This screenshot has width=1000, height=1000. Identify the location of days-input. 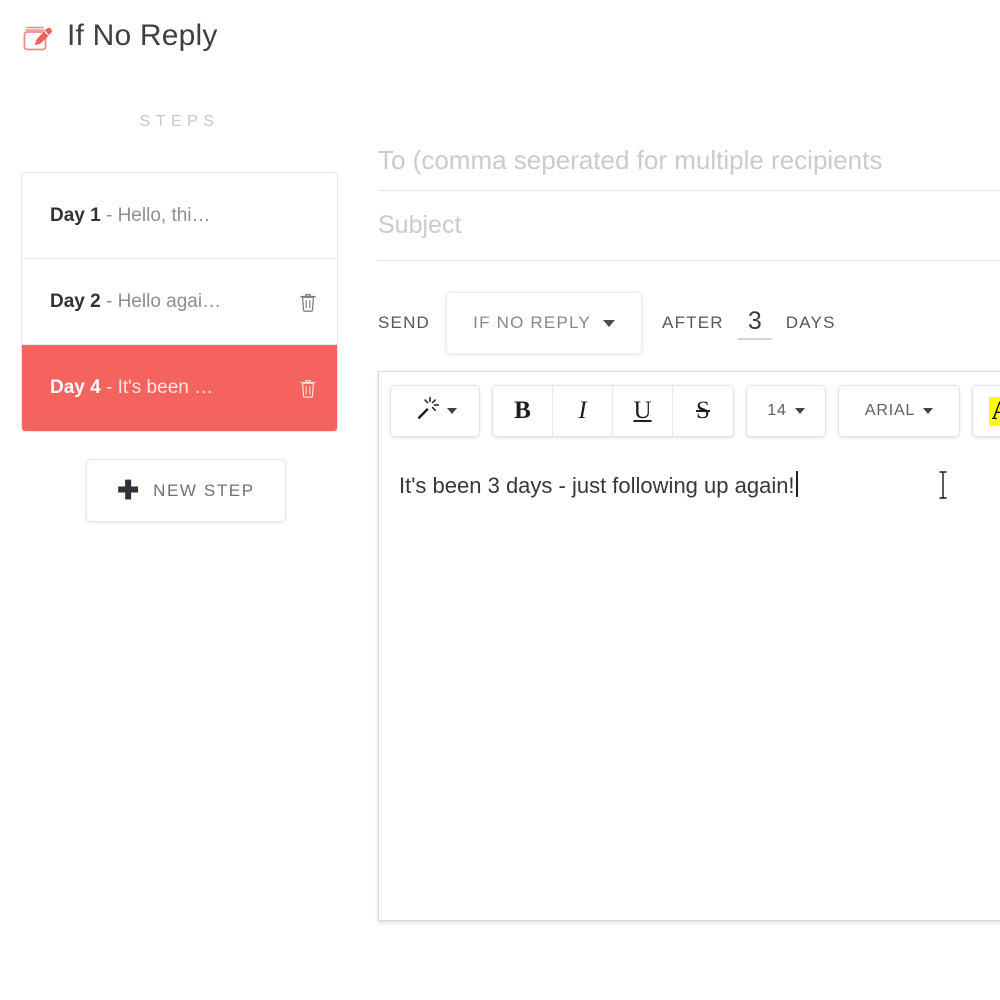
(754, 323).